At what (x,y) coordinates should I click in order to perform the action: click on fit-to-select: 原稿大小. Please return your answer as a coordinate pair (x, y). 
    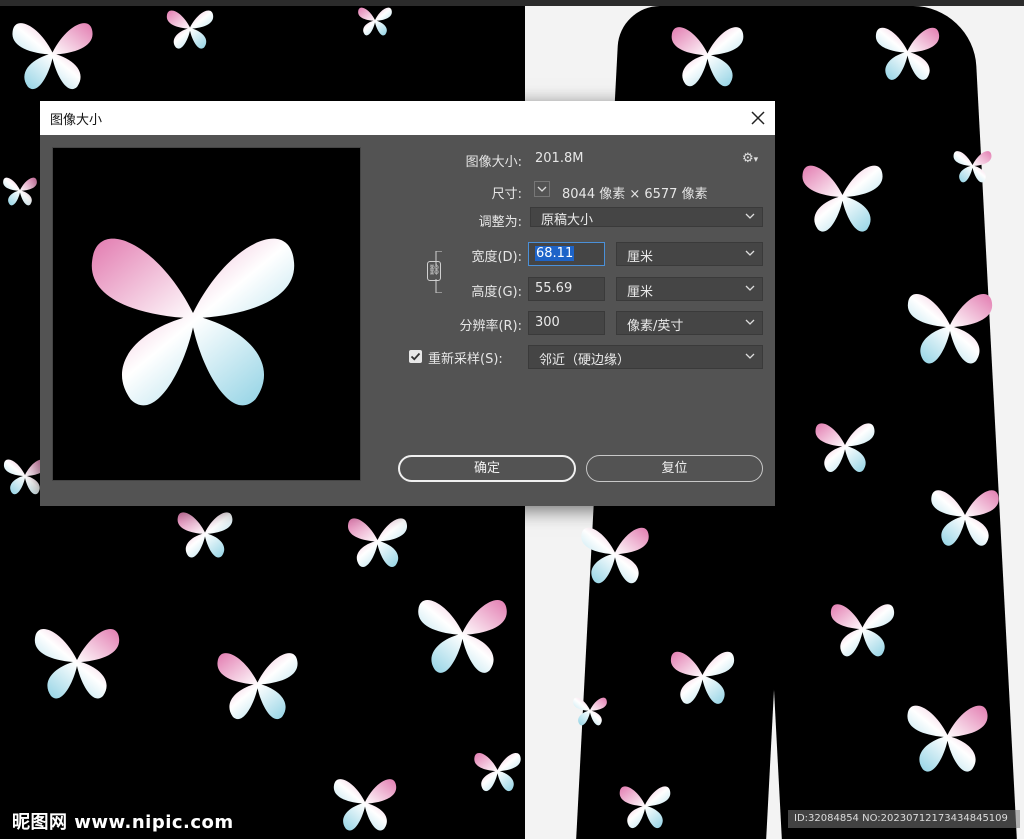
    Looking at the image, I should click on (646, 217).